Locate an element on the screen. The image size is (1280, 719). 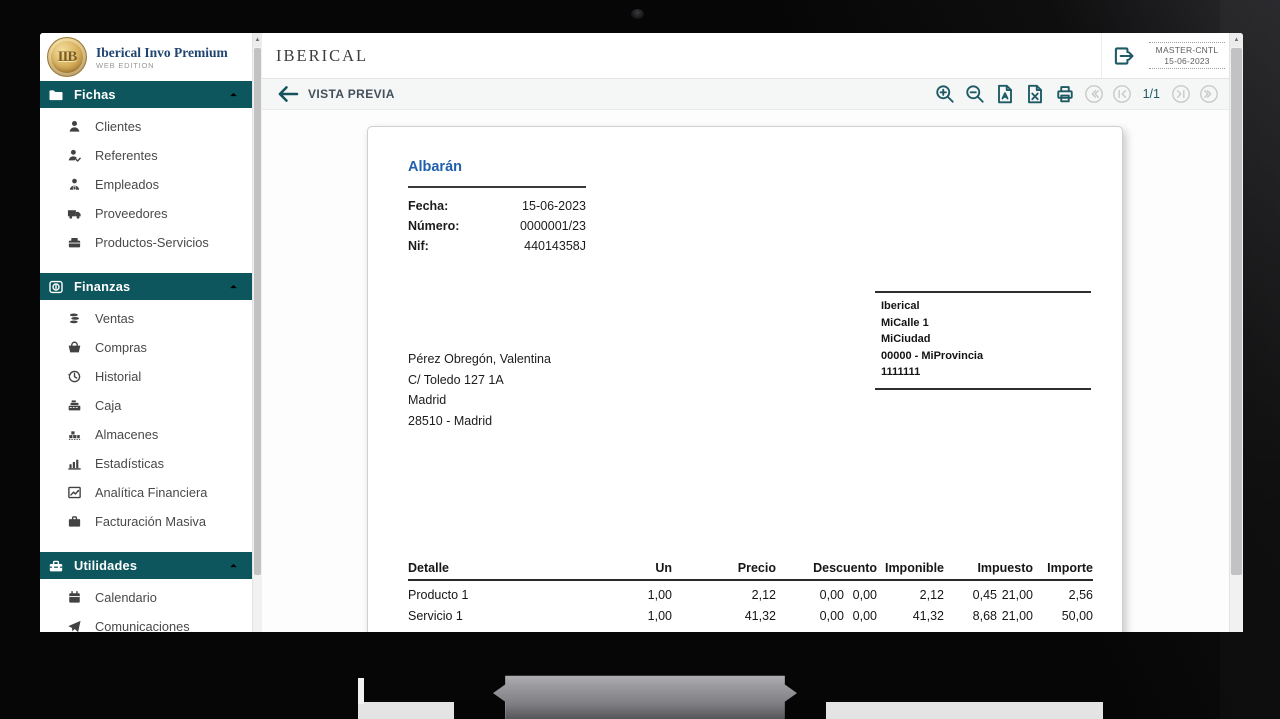
zoom-out-button is located at coordinates (975, 94).